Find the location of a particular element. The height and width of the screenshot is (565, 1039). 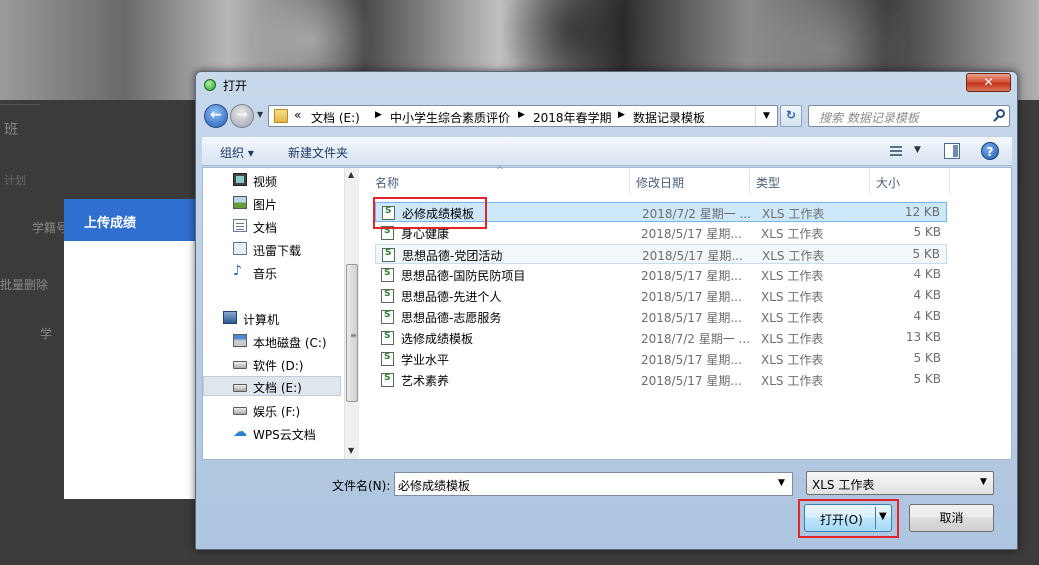

nav-item-drive-e: 文档 (E:) is located at coordinates (272, 386).